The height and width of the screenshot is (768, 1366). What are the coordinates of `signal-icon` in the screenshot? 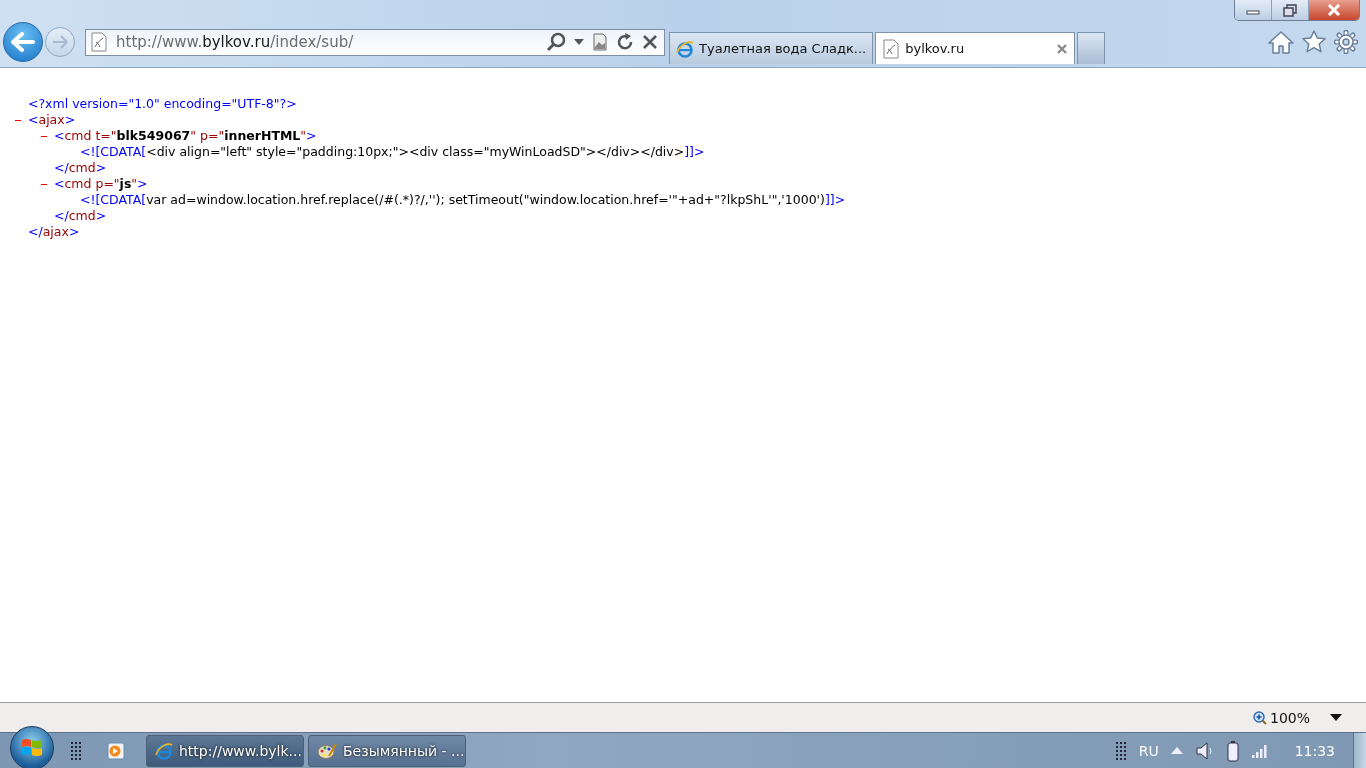 It's located at (1259, 750).